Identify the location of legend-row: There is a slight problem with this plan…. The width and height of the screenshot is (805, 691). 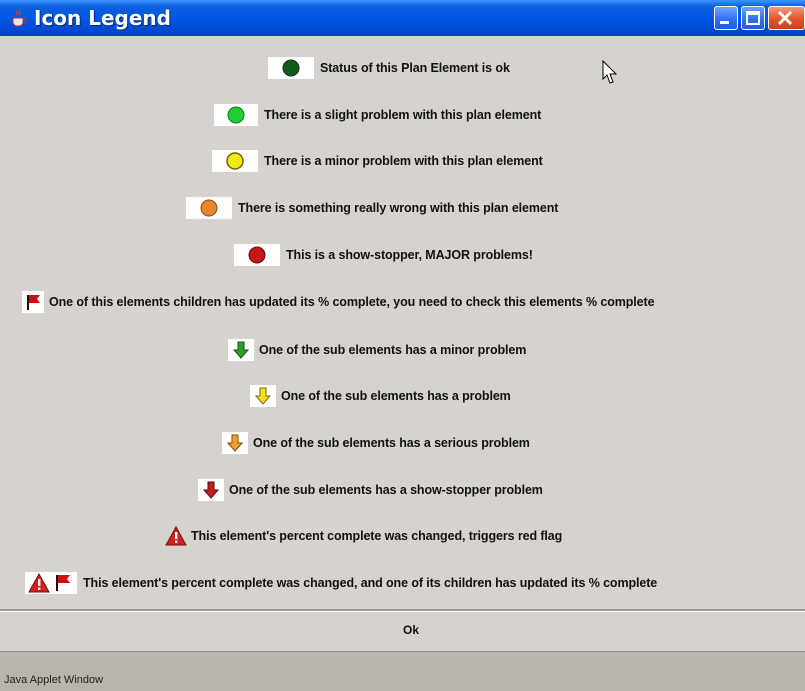
(402, 115).